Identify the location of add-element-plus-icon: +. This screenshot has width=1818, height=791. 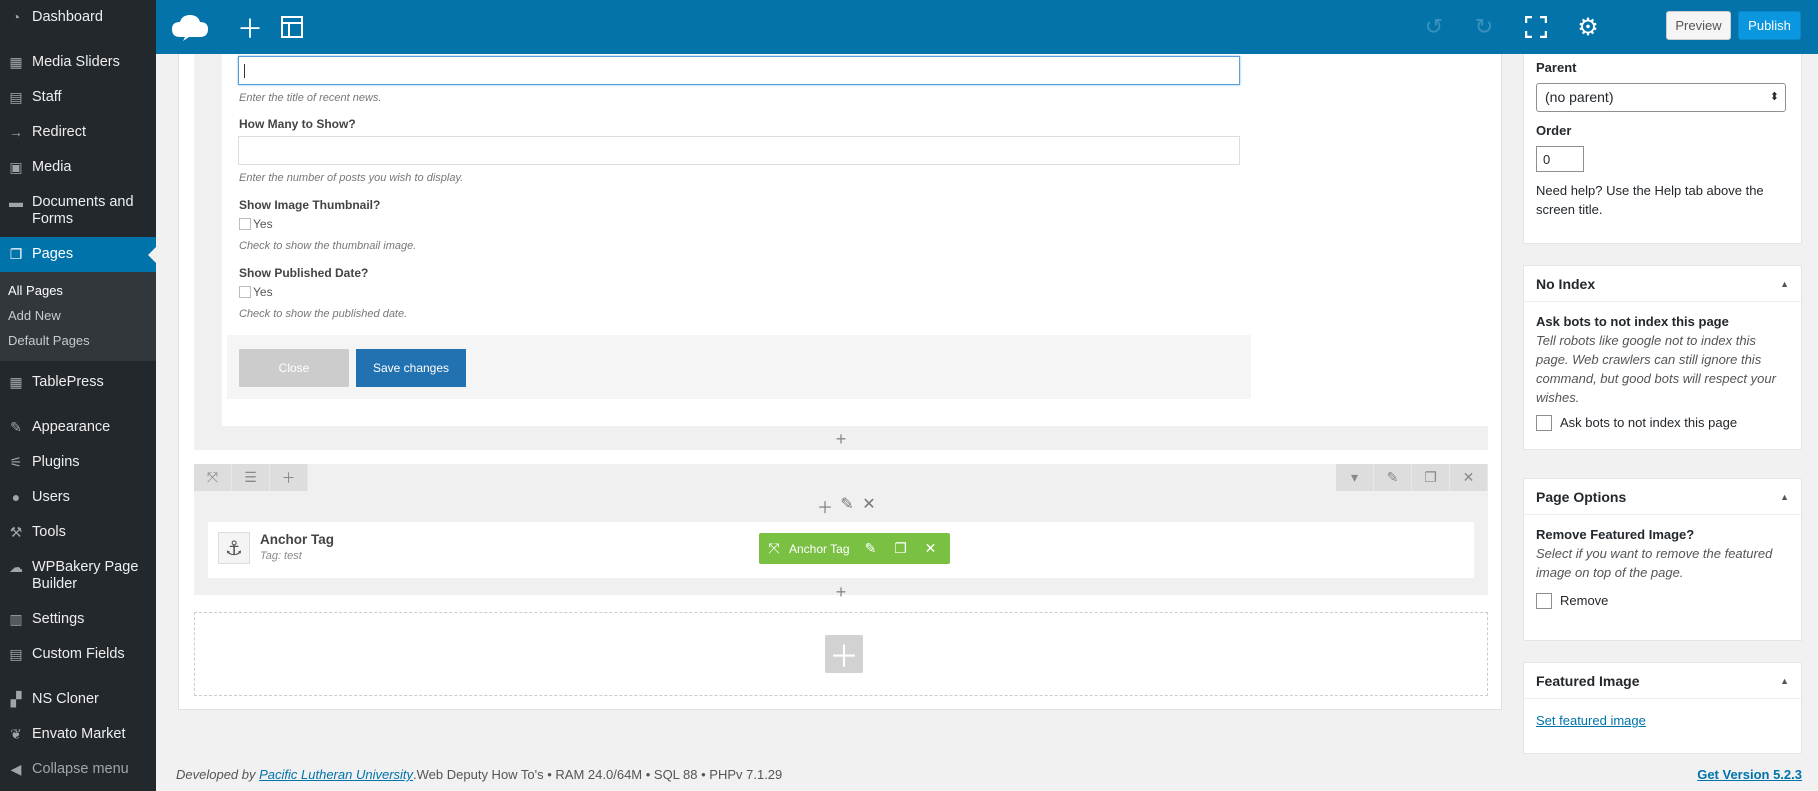
(841, 592).